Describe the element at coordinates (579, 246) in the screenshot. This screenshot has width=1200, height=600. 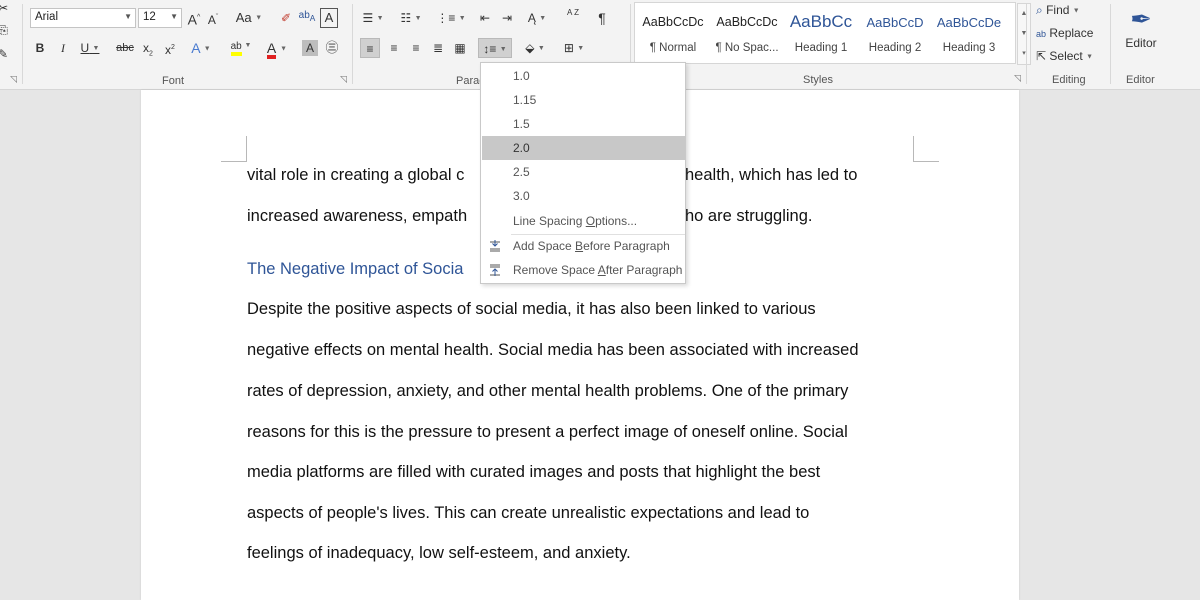
I see `menu-accelerator: B` at that location.